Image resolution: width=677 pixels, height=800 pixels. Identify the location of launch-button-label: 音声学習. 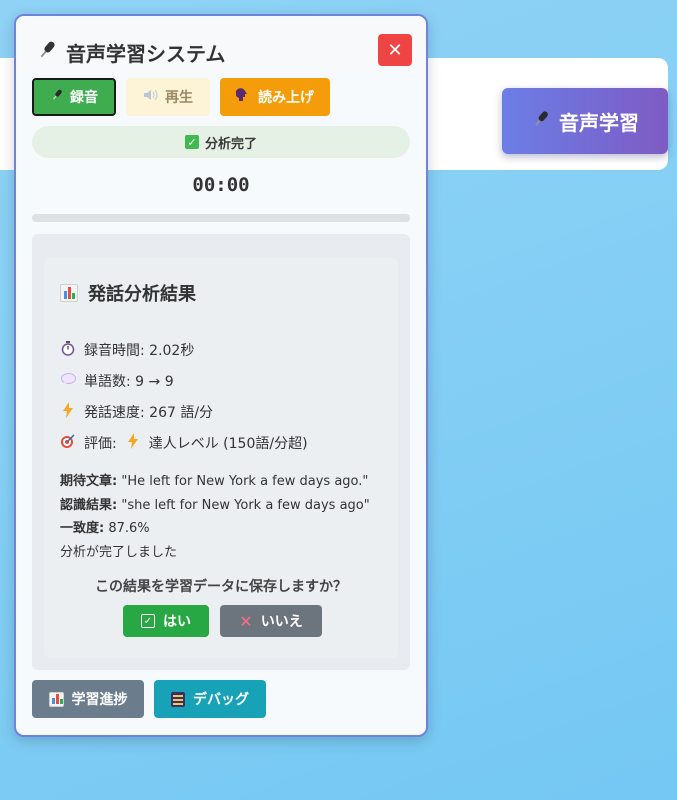
(599, 122).